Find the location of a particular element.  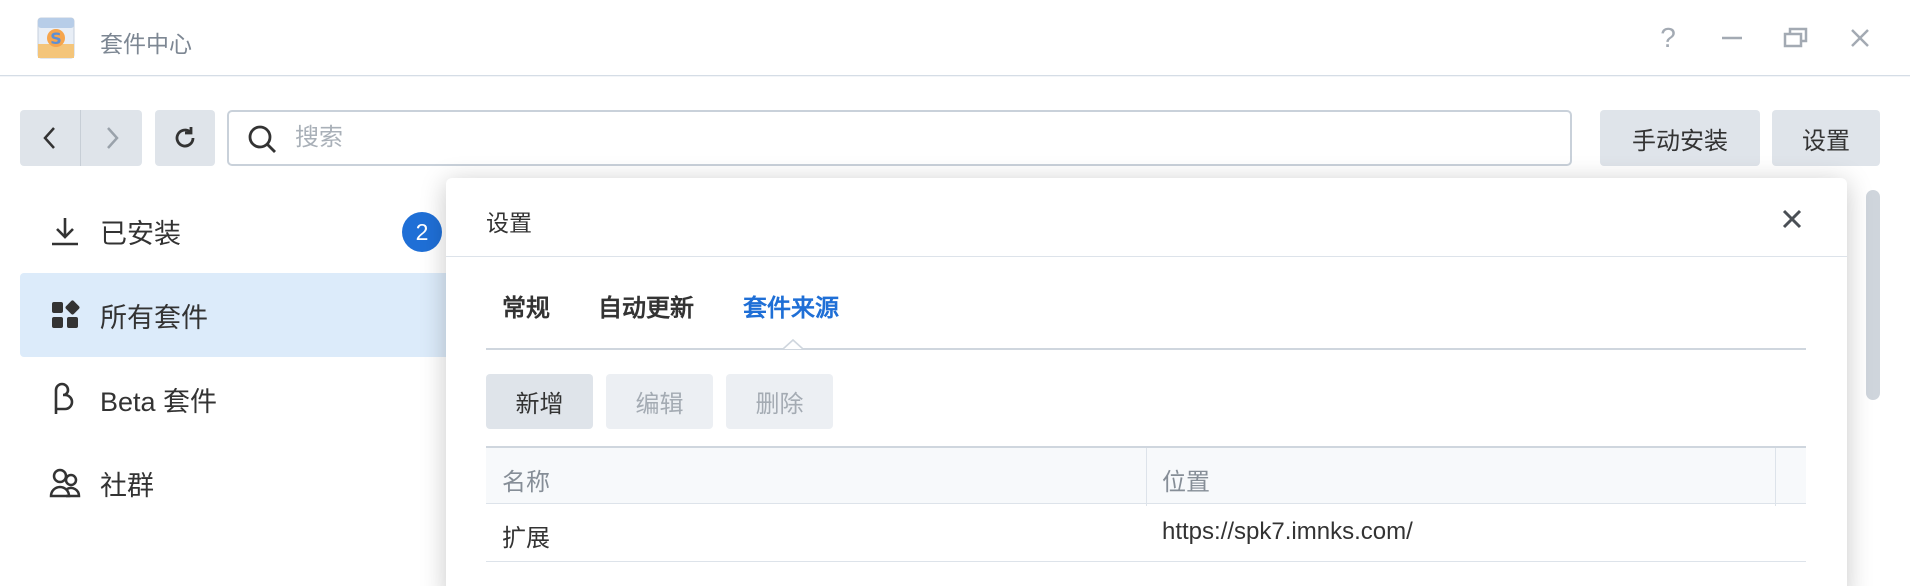

manual-install-button: 手动安装 is located at coordinates (1680, 138).